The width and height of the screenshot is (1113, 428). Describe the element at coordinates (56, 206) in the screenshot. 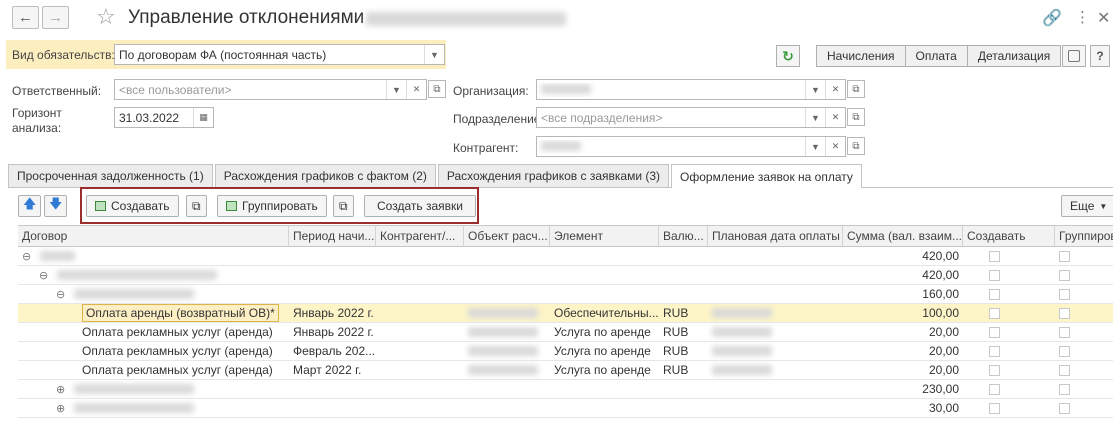

I see `move-down-button: 🡇` at that location.